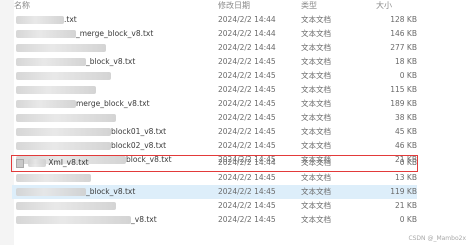 The height and width of the screenshot is (245, 474). What do you see at coordinates (406, 205) in the screenshot?
I see `file-size: 21 KB` at bounding box center [406, 205].